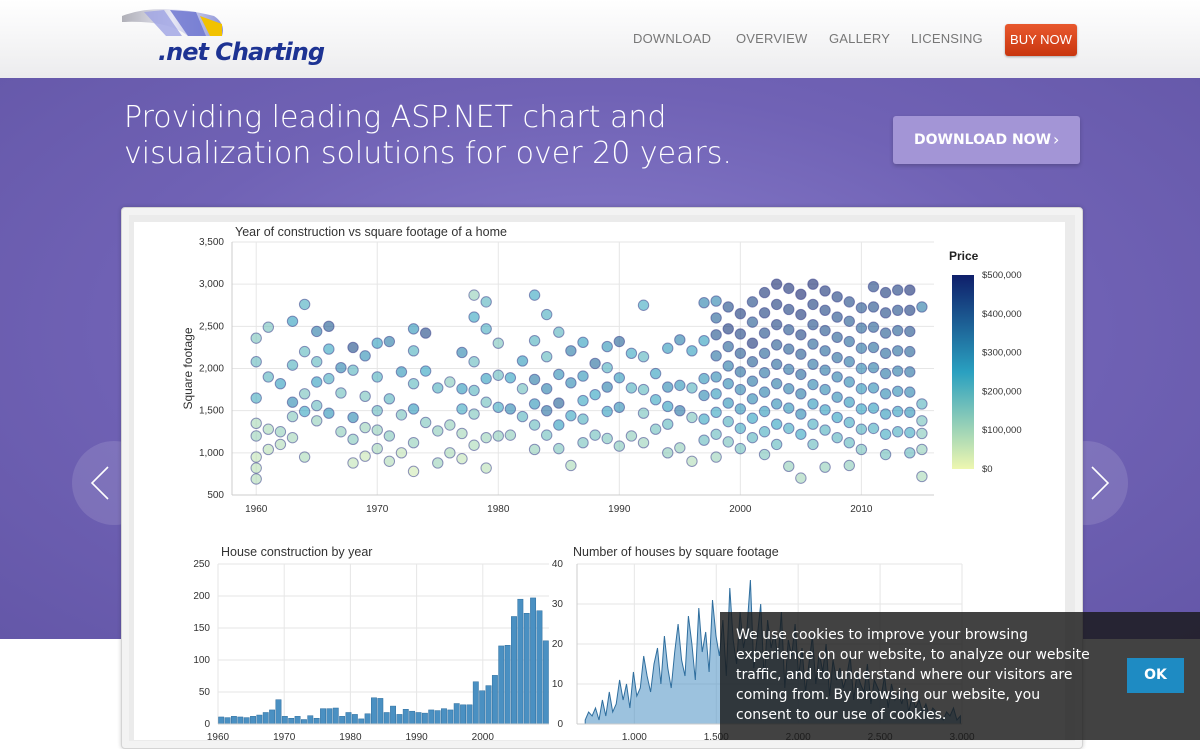  What do you see at coordinates (558, 604) in the screenshot?
I see `area-ytick-label: 30` at bounding box center [558, 604].